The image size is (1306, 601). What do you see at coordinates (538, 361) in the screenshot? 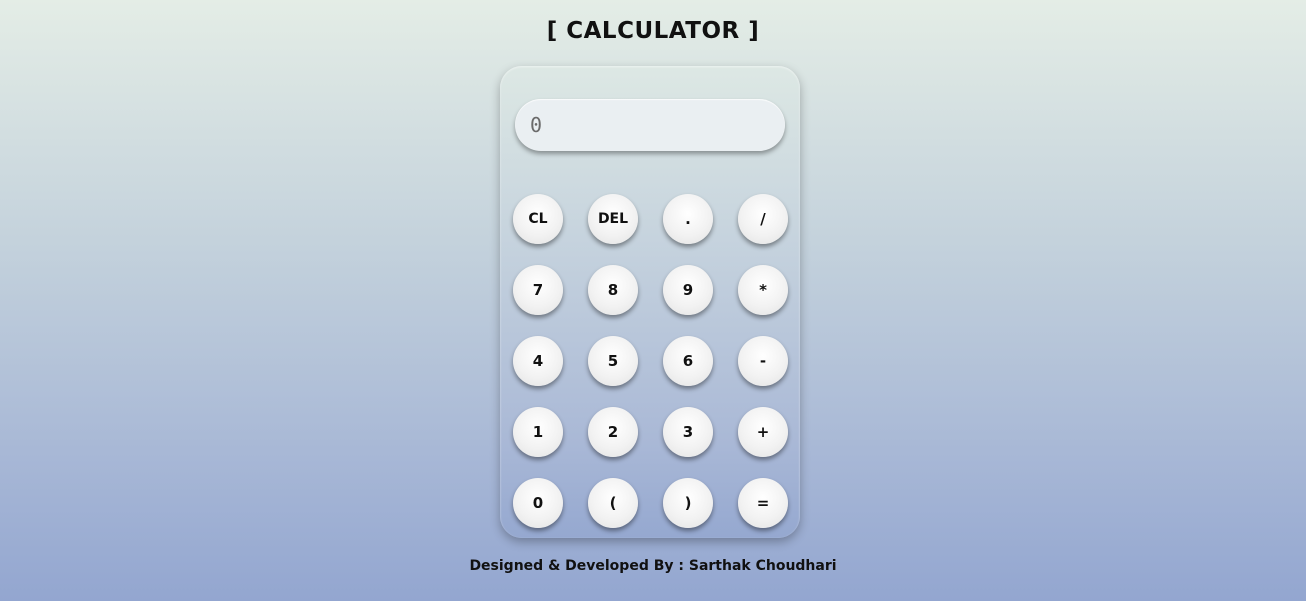
I see `digit-4-button: 4` at bounding box center [538, 361].